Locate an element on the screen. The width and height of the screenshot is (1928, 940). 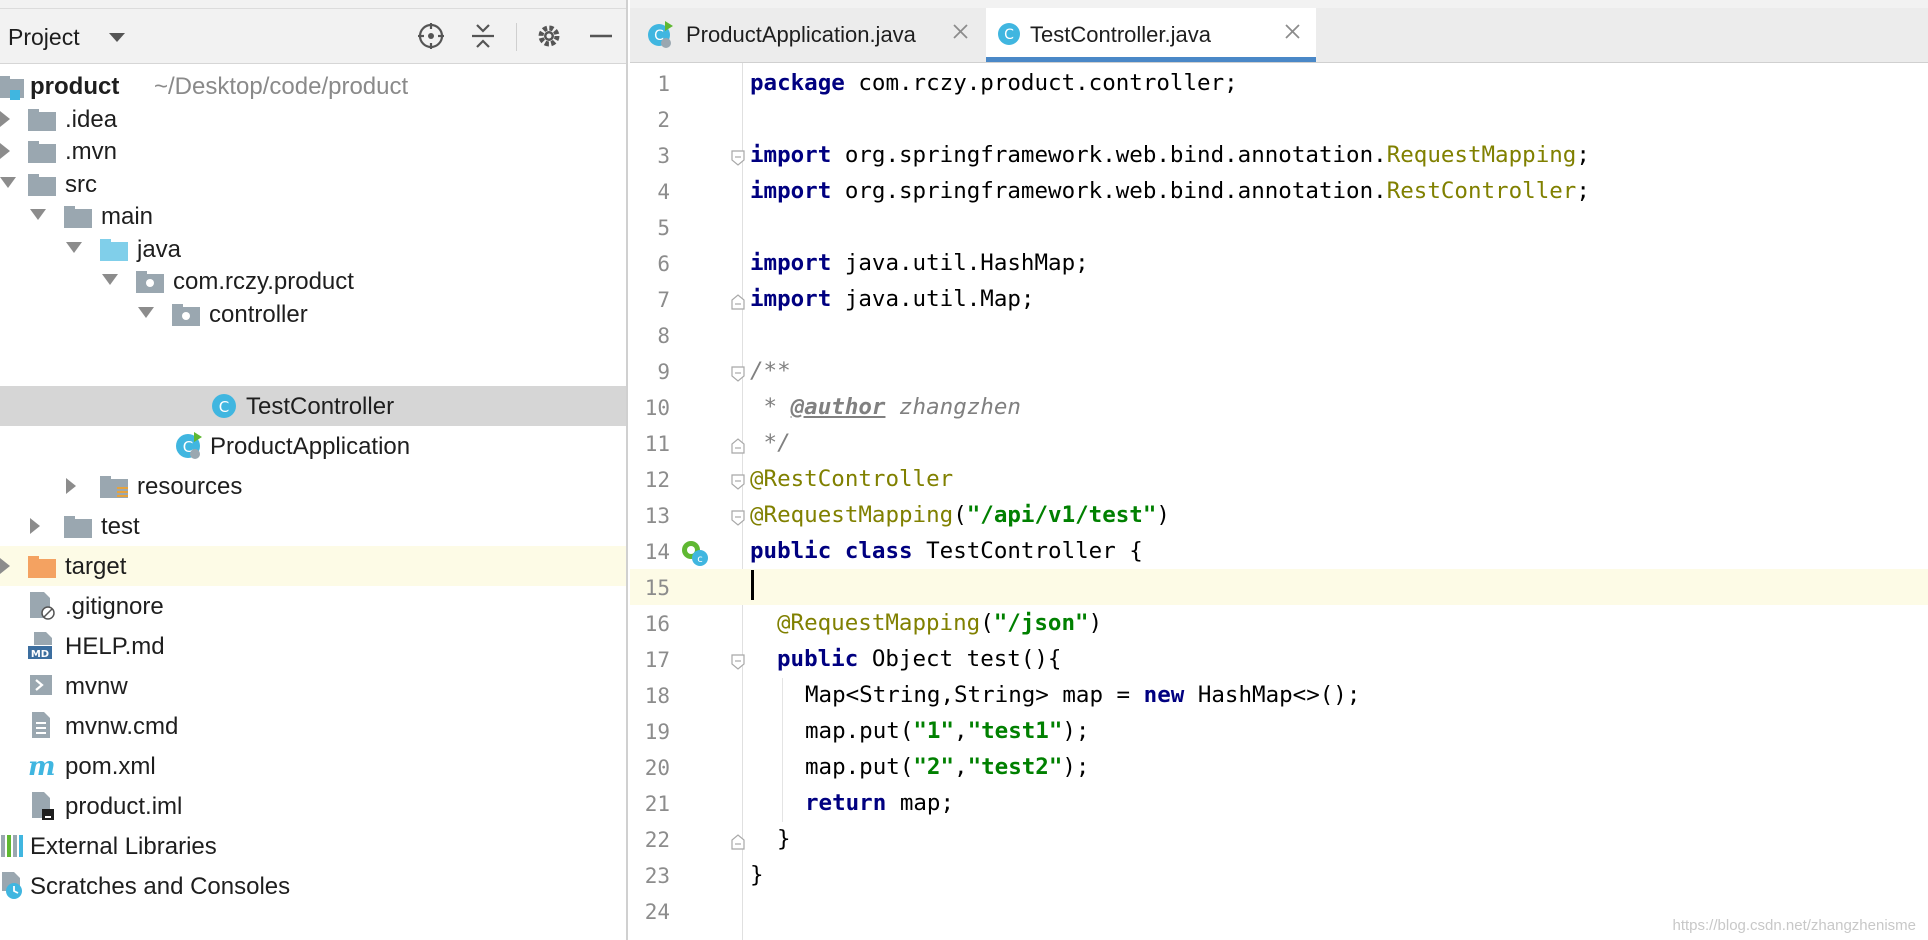
tree-item-testcontroller-row: C TestController is located at coordinates (313, 406).